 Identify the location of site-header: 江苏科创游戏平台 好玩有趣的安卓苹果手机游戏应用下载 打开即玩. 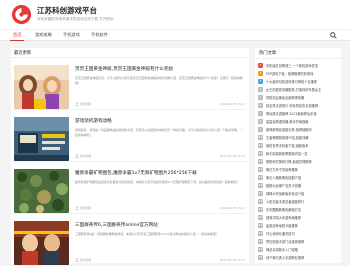
(175, 14).